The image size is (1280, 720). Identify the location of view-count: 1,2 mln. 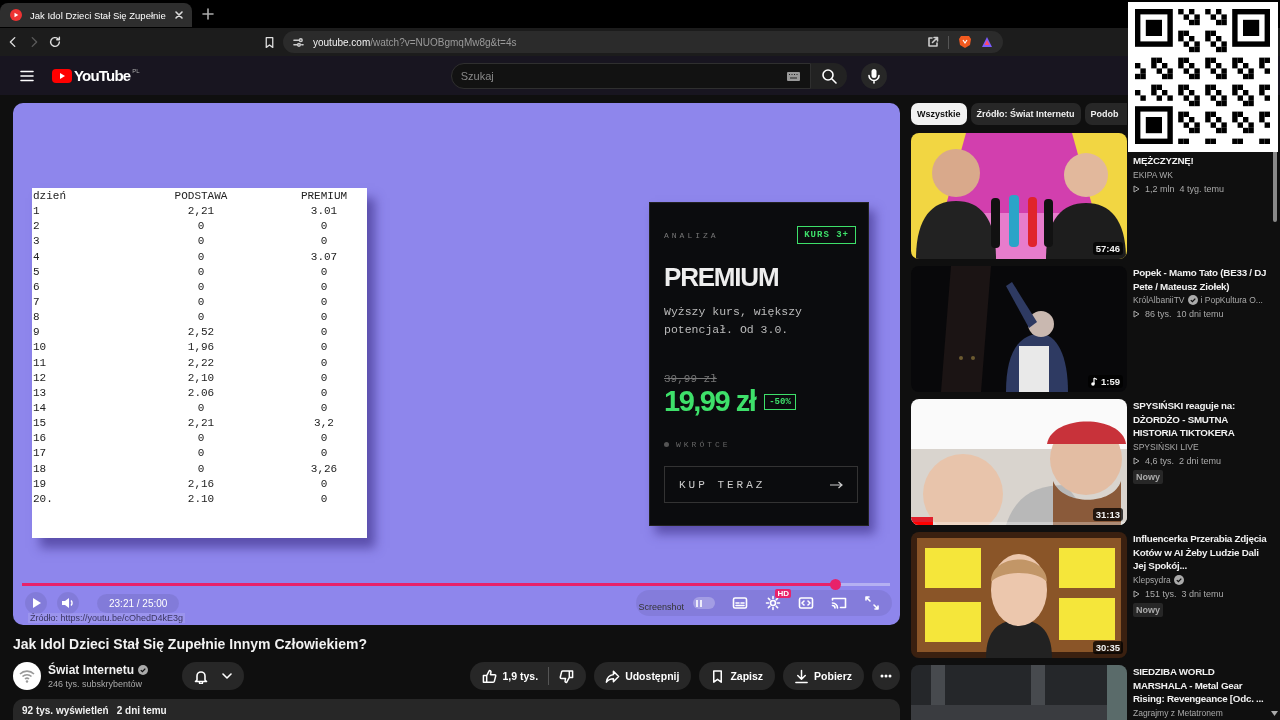
(1160, 188).